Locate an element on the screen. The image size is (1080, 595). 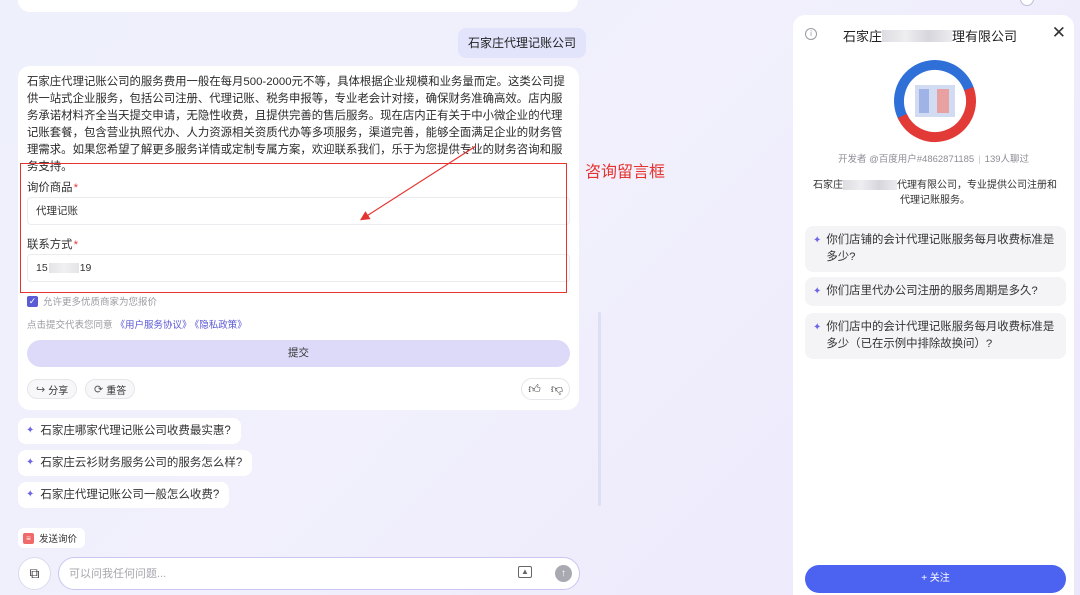
panel-description: 石家庄 代理有限公司，专业提供公司注册和代理记账服务。 is located at coordinates (935, 193).